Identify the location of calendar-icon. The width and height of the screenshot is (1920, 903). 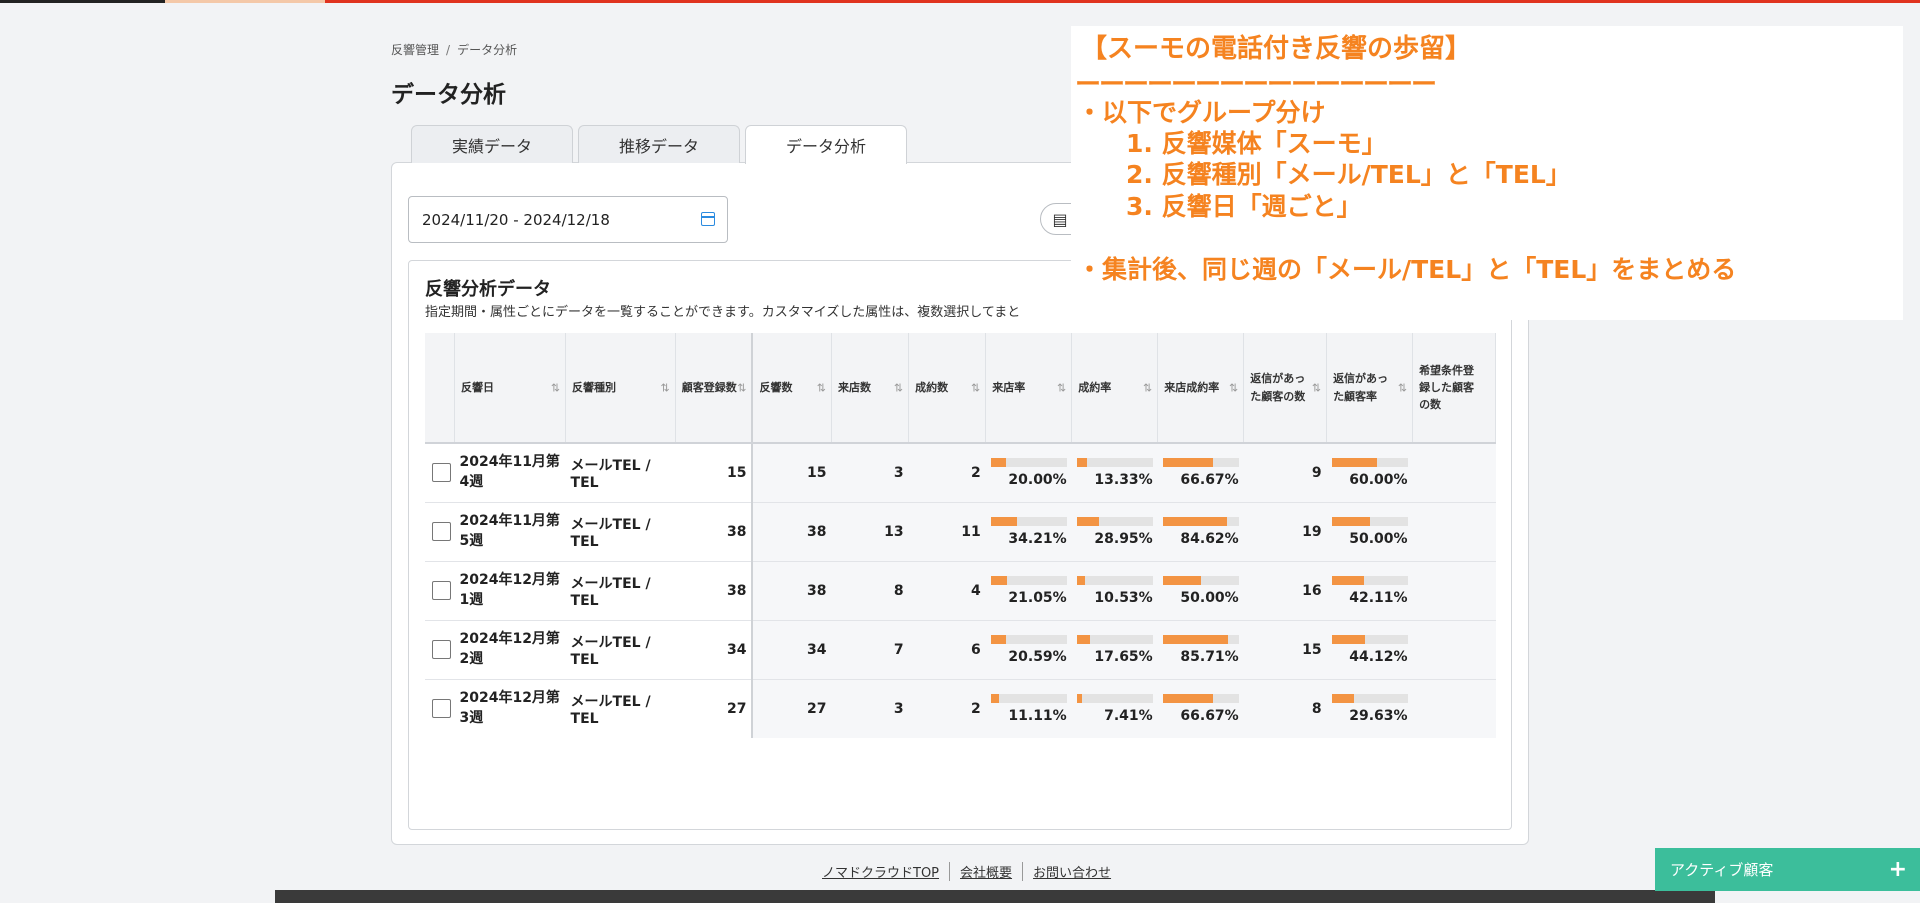
(708, 219).